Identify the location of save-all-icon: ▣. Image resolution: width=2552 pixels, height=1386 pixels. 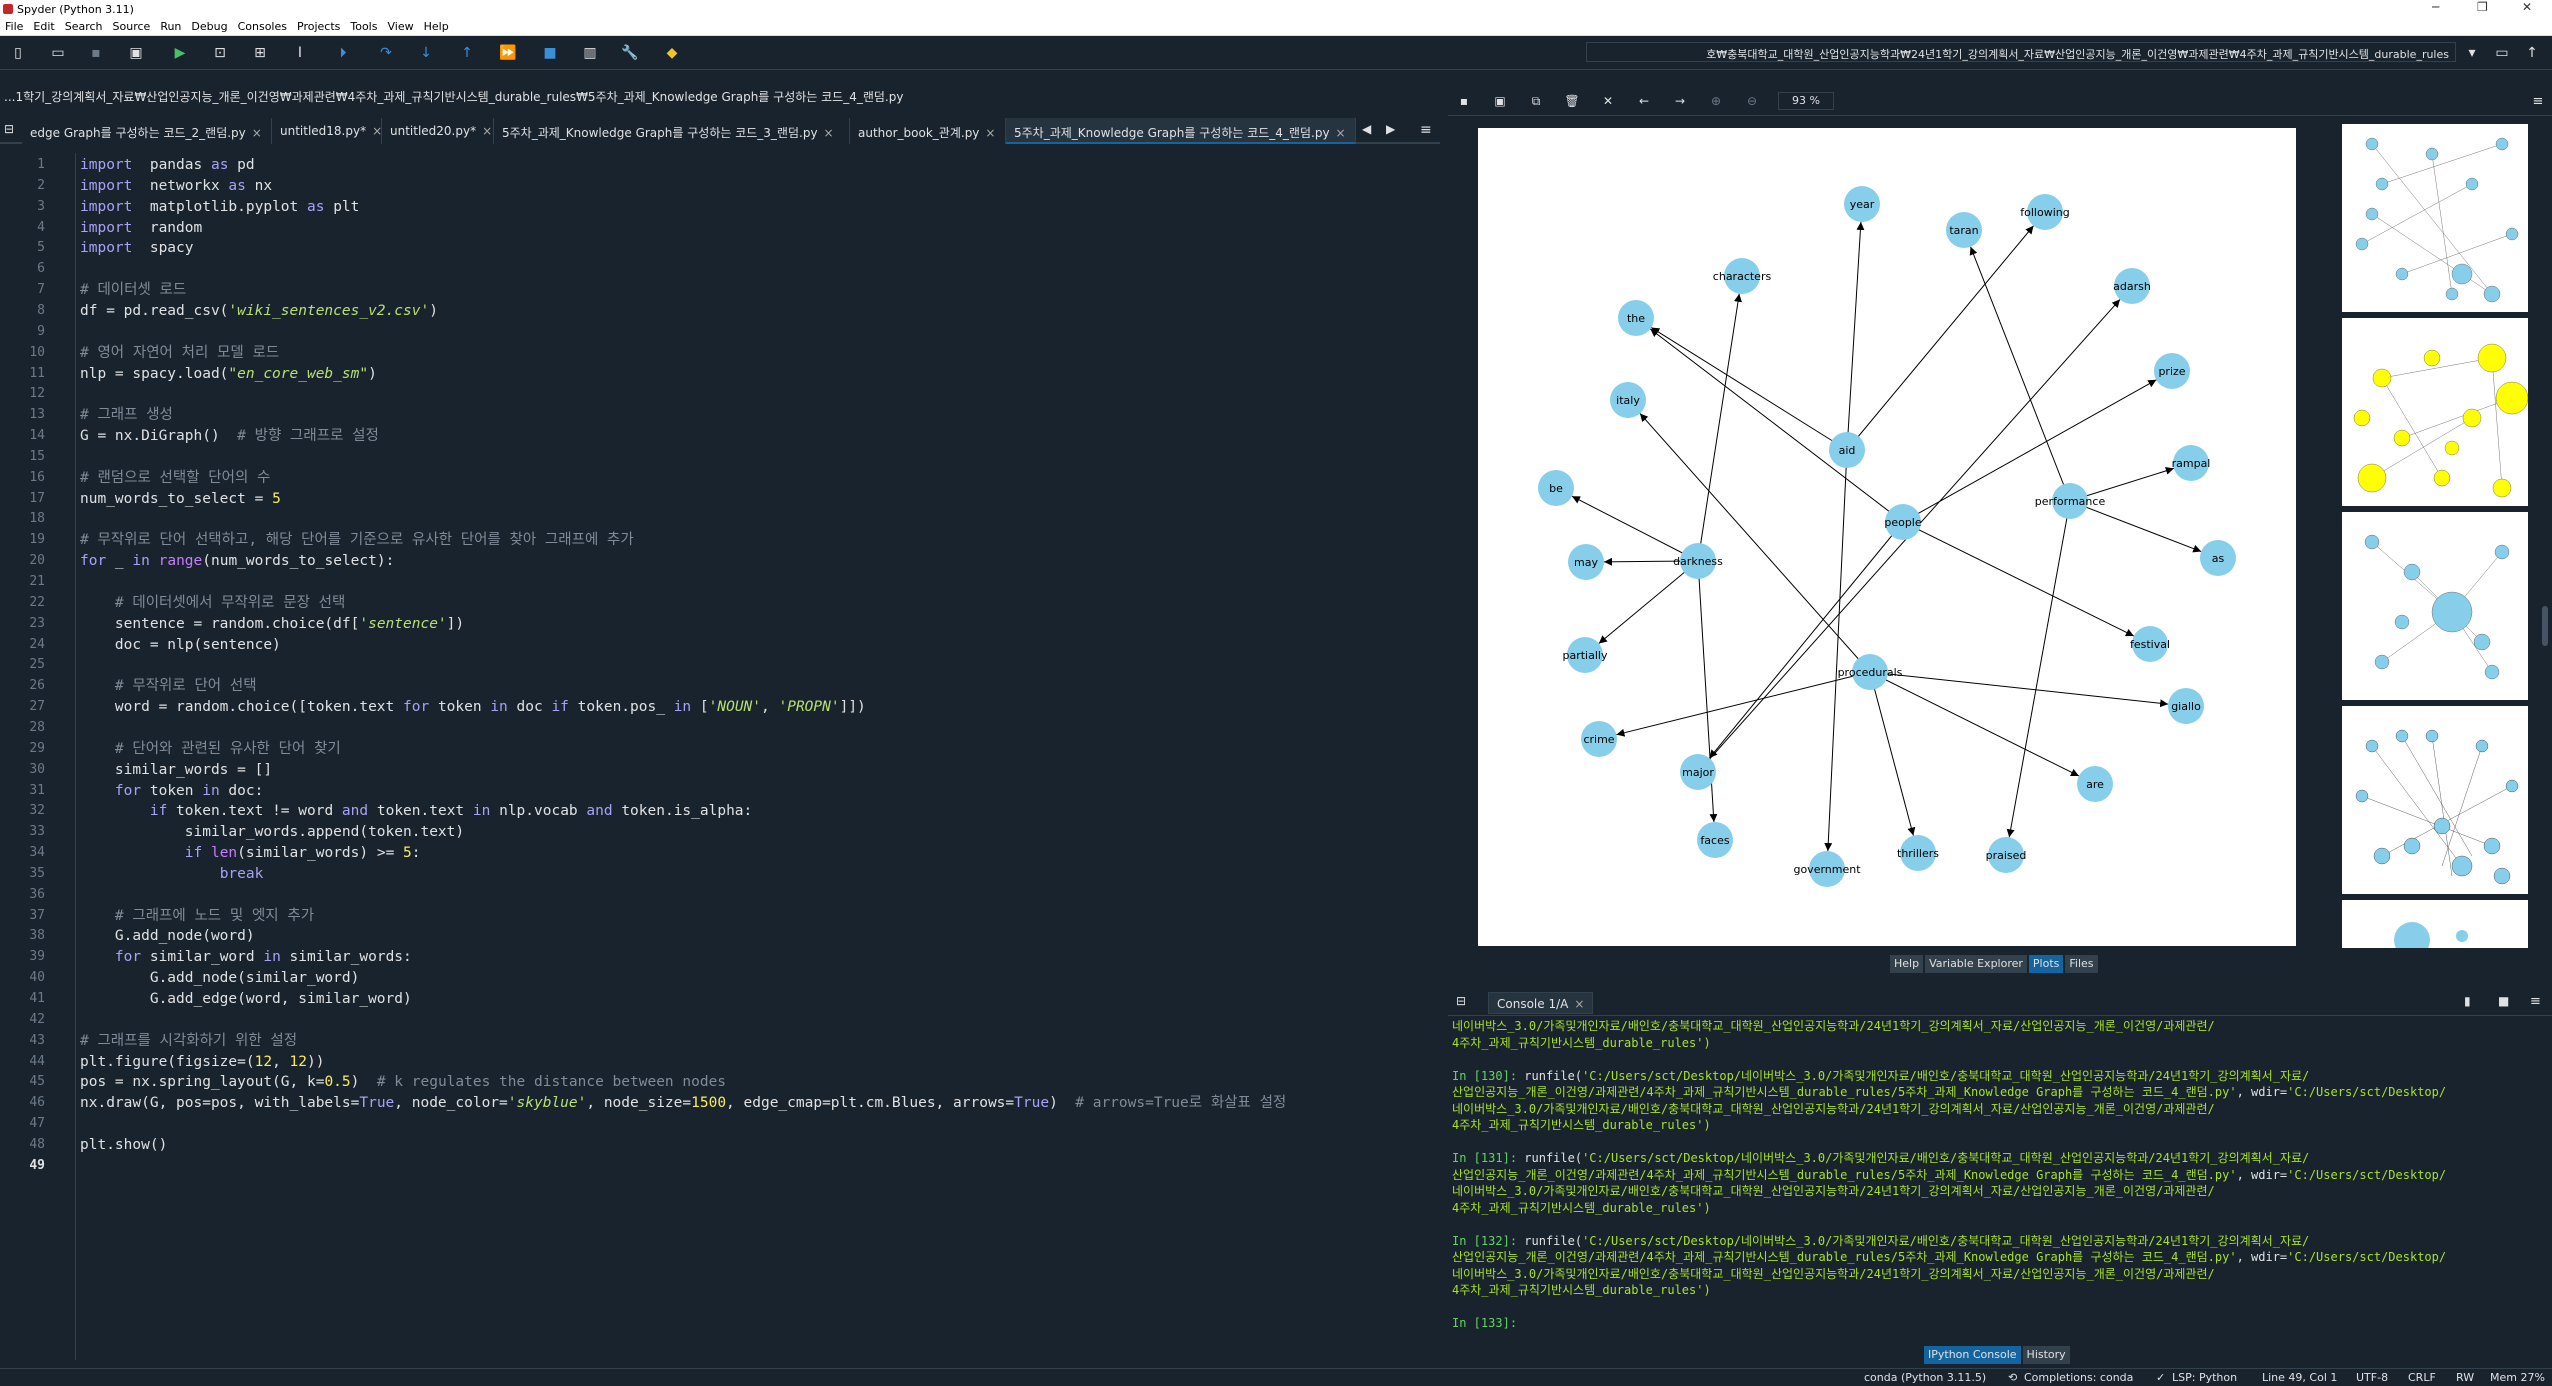
(136, 53).